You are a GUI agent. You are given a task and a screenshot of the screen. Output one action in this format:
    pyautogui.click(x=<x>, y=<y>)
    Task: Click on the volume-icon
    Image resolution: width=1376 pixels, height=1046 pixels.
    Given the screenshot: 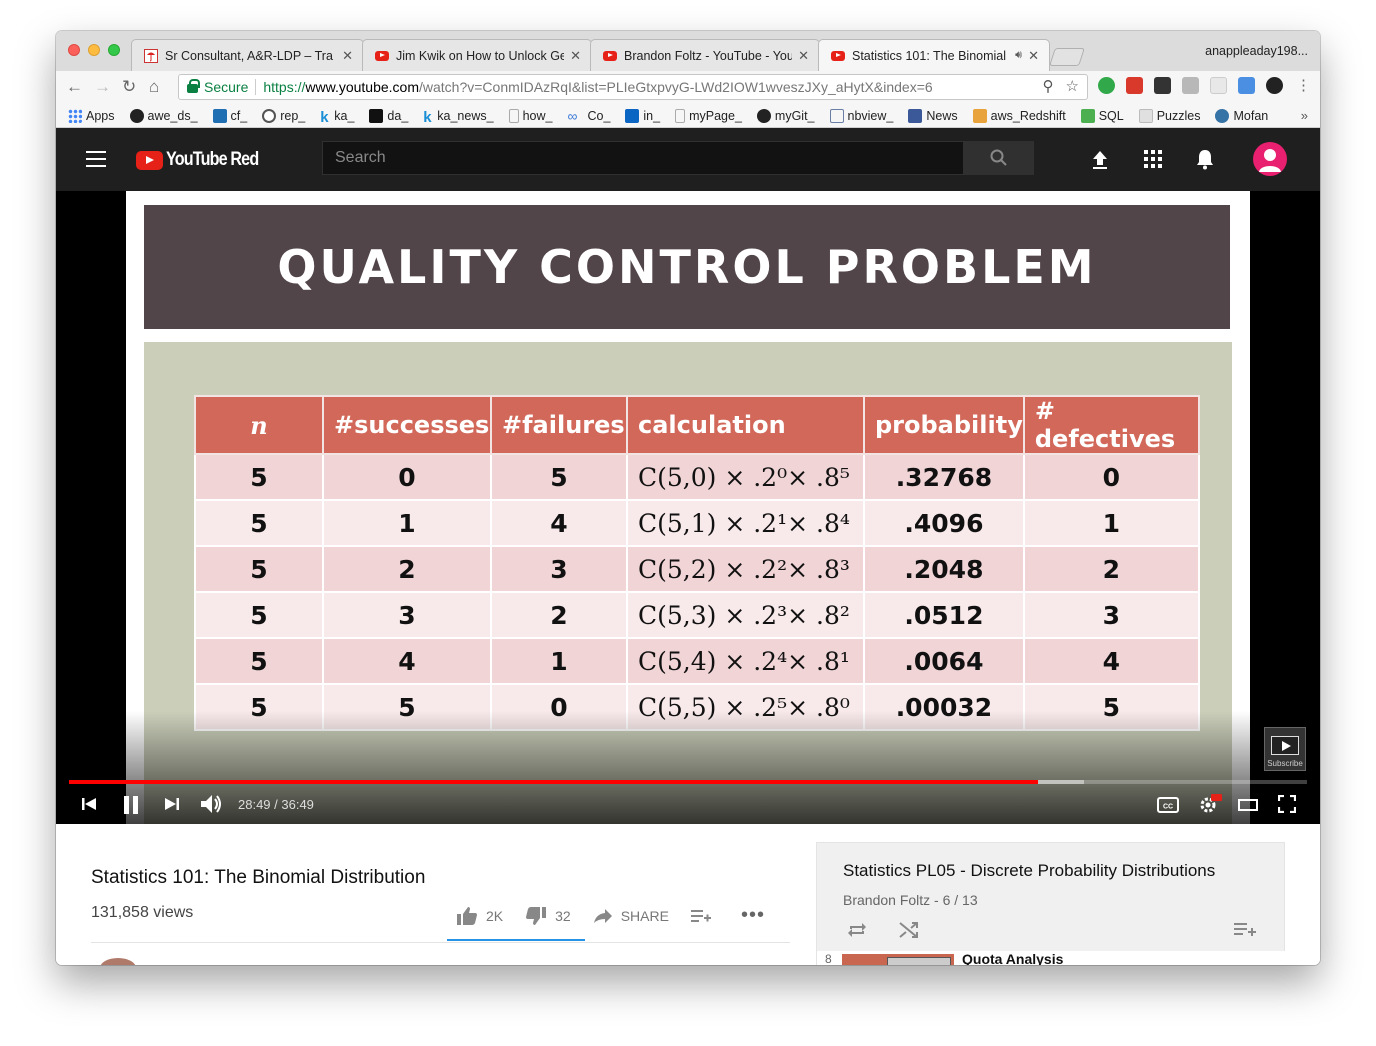 What is the action you would take?
    pyautogui.click(x=212, y=804)
    